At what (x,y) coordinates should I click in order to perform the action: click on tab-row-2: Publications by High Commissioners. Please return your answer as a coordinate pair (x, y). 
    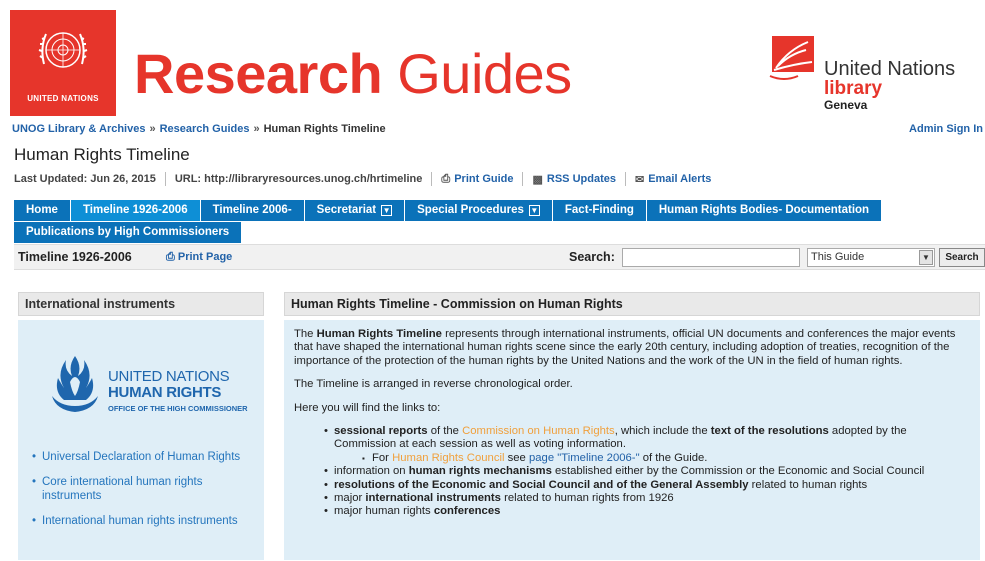
    Looking at the image, I should click on (494, 232).